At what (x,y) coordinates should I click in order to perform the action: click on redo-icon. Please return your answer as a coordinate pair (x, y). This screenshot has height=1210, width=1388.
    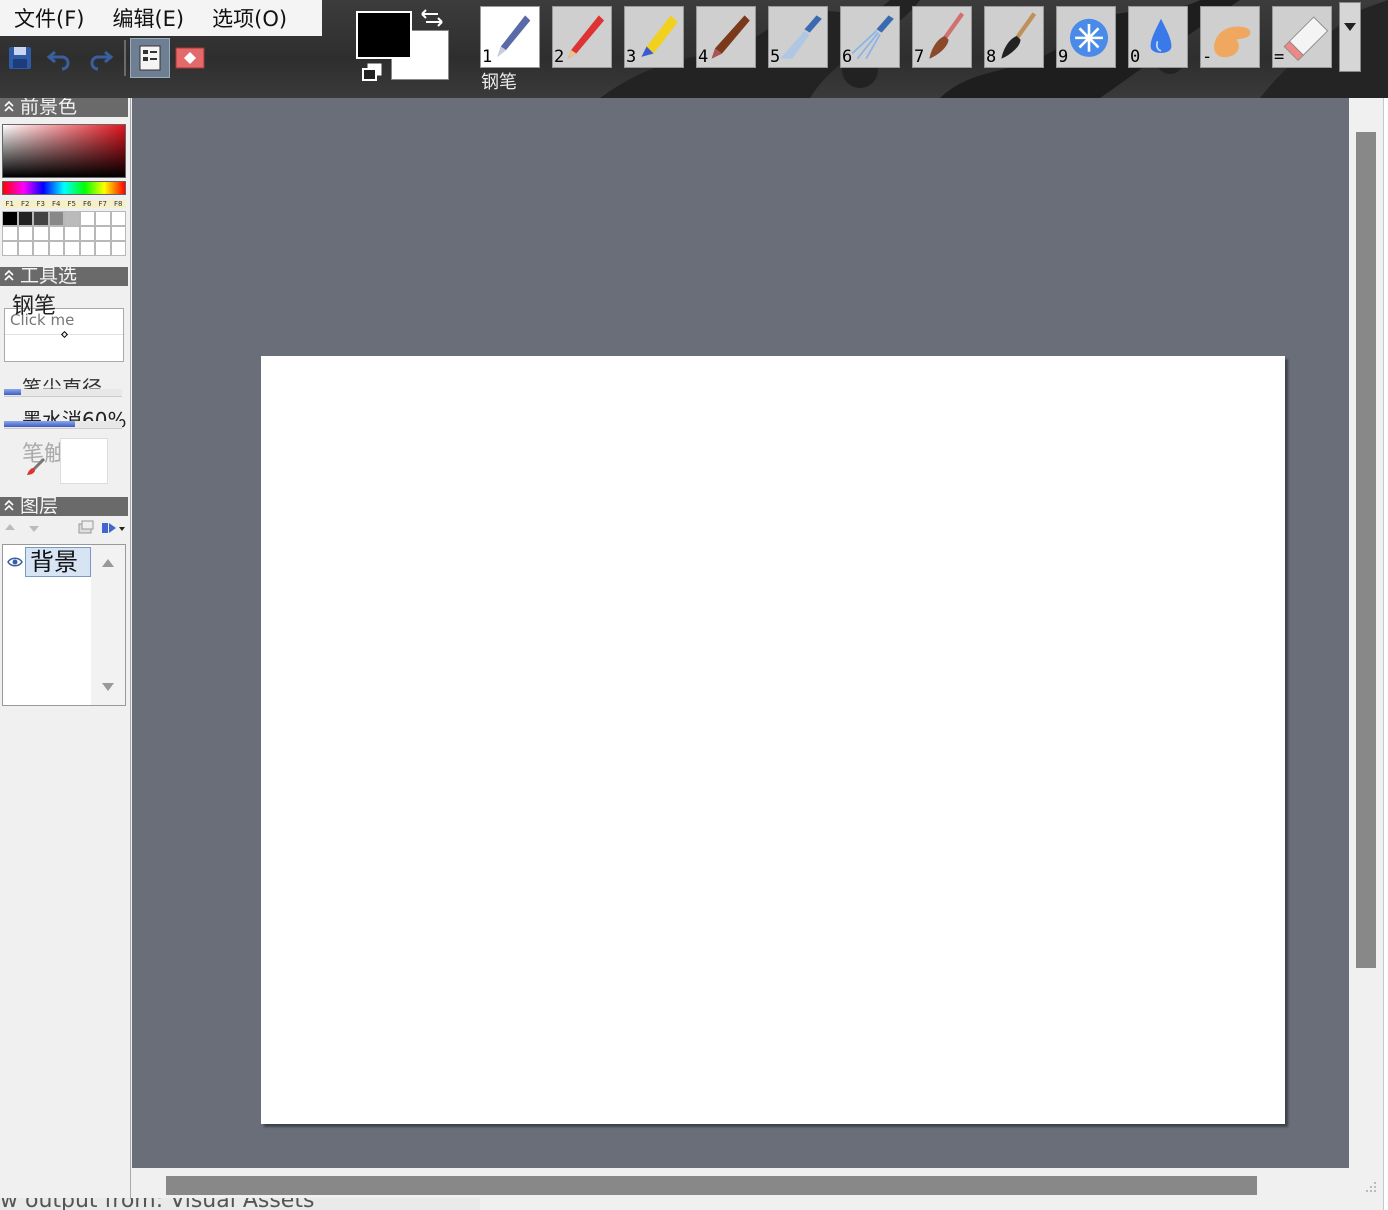
    Looking at the image, I should click on (102, 60).